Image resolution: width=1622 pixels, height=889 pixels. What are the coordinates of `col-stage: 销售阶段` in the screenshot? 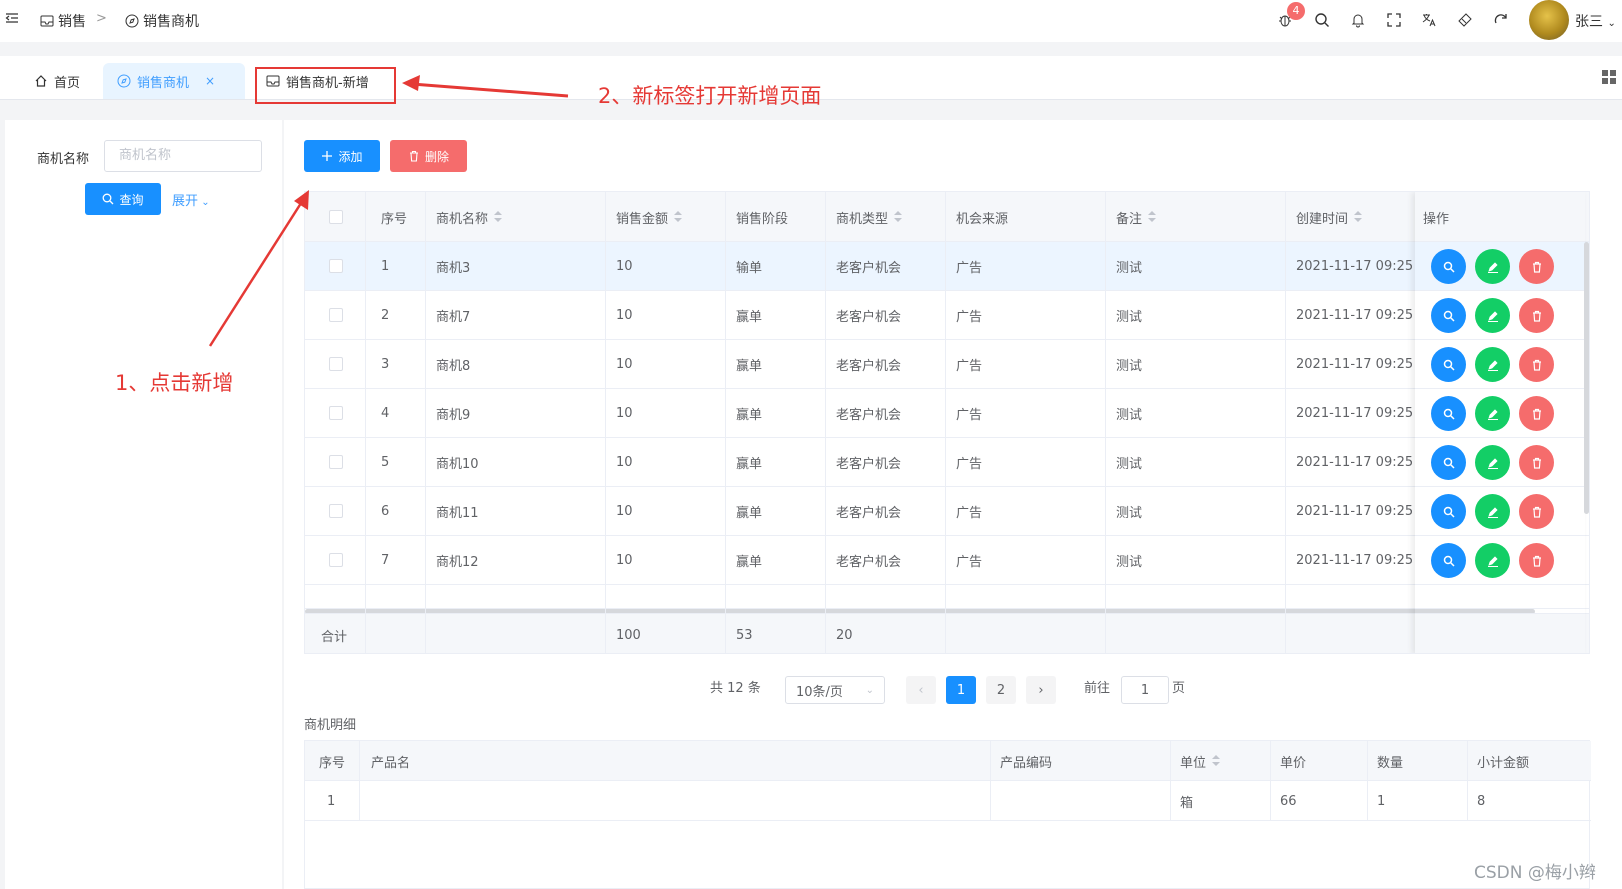 It's located at (762, 219).